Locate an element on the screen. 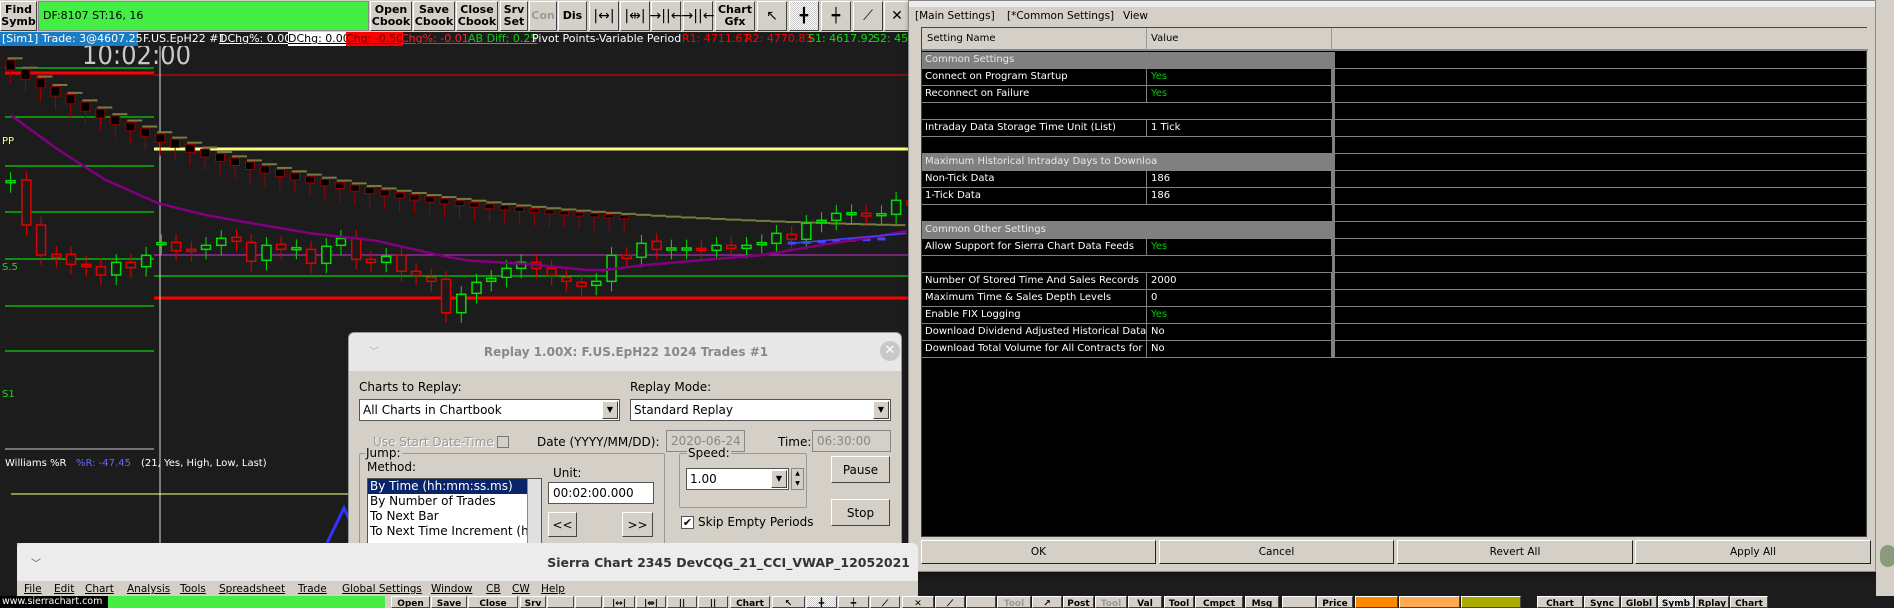 This screenshot has width=1894, height=608. cursor-tool-button: ┿ is located at coordinates (836, 16).